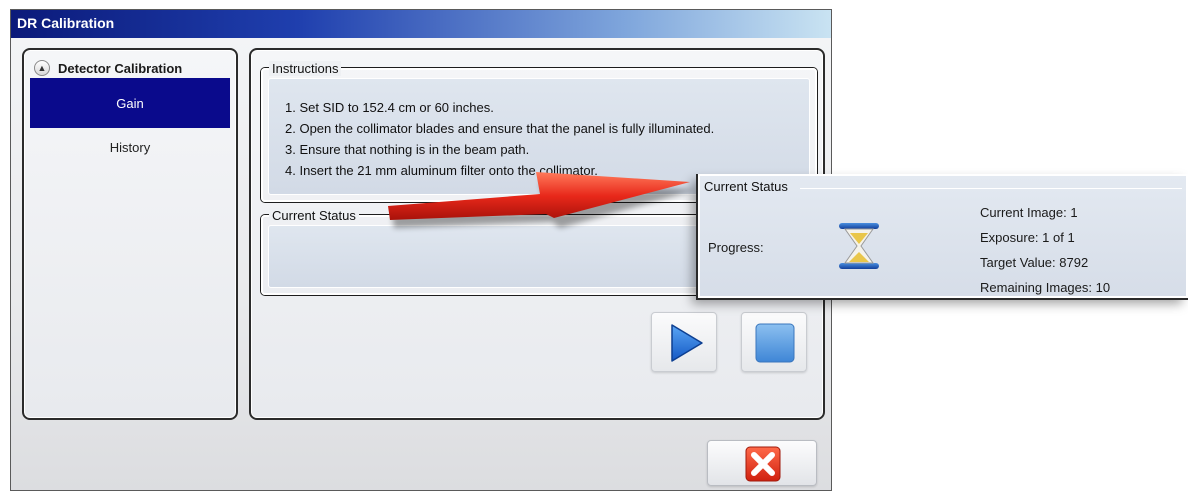 This screenshot has width=1188, height=495. What do you see at coordinates (1034, 262) in the screenshot?
I see `target-value: Target Value: 8792` at bounding box center [1034, 262].